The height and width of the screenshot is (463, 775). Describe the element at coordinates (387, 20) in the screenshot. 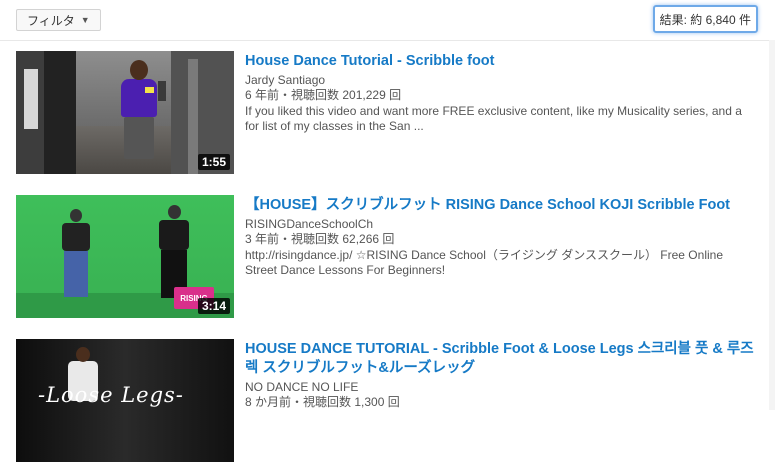

I see `search-toolbar: フィルタ ▼ 結果: 約 6,840 件` at that location.